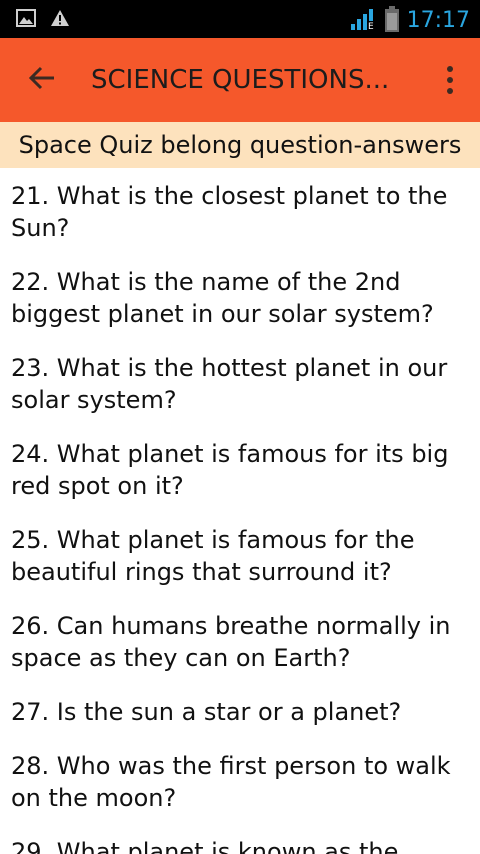  I want to click on arrow-left-icon, so click(42, 80).